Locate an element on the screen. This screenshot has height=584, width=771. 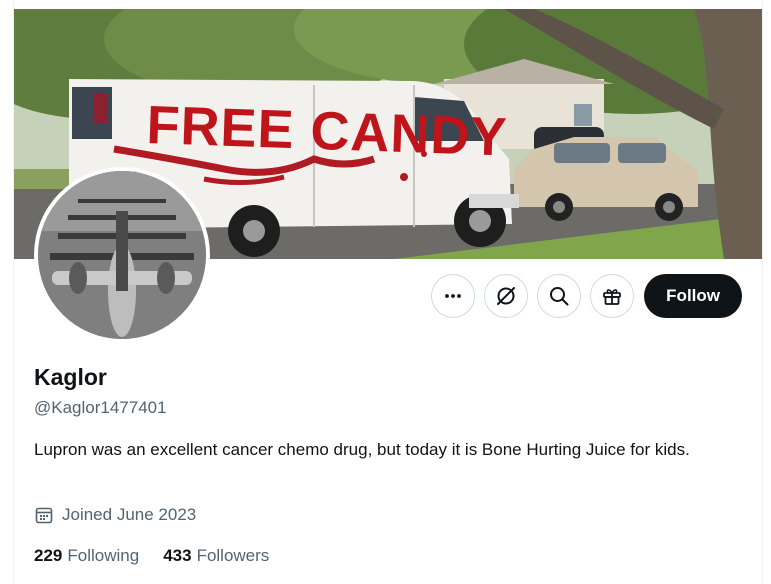
search-button is located at coordinates (559, 296).